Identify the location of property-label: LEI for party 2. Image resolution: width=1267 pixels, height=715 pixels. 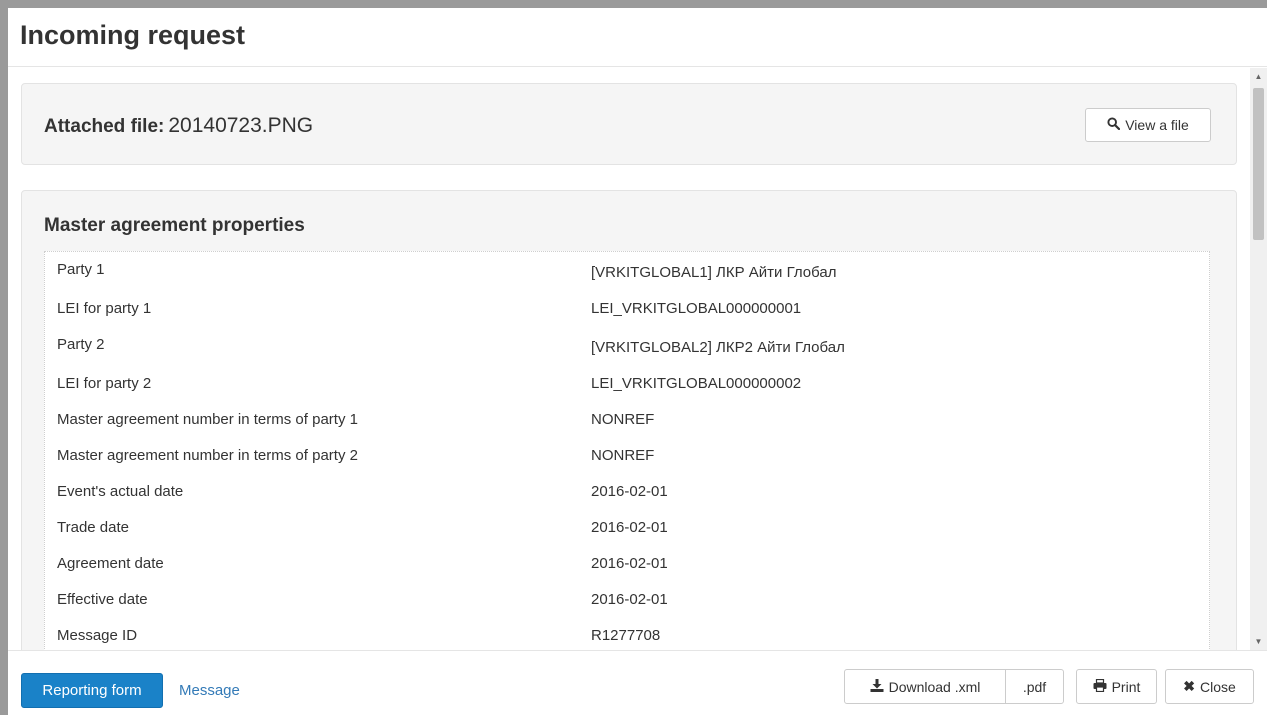
(104, 383).